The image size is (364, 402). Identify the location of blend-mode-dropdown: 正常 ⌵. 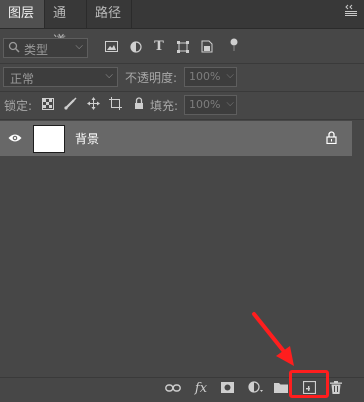
(60, 77).